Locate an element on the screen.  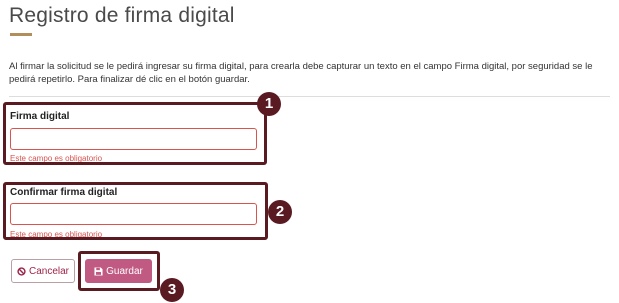
confirm-signature-input is located at coordinates (133, 214).